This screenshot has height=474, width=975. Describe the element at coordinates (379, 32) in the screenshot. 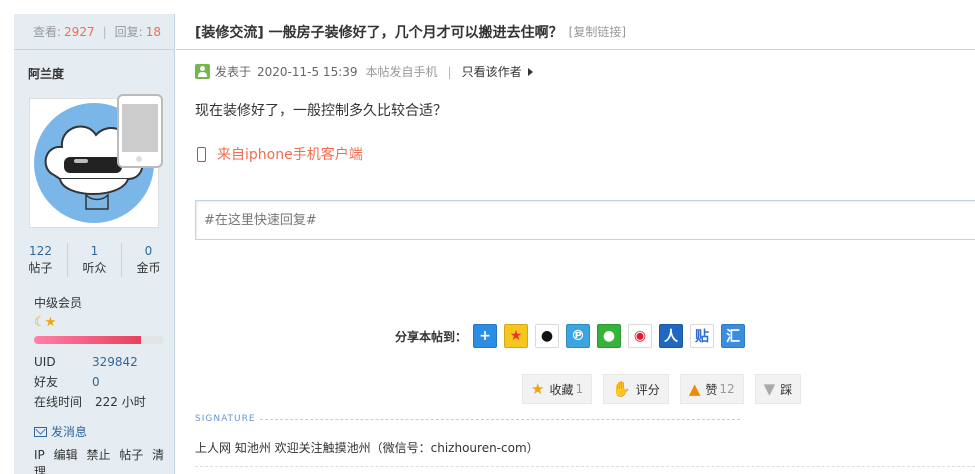

I see `post-title: [装修交流] 一般房子装修好了，几个月才可以搬进去住啊？` at that location.